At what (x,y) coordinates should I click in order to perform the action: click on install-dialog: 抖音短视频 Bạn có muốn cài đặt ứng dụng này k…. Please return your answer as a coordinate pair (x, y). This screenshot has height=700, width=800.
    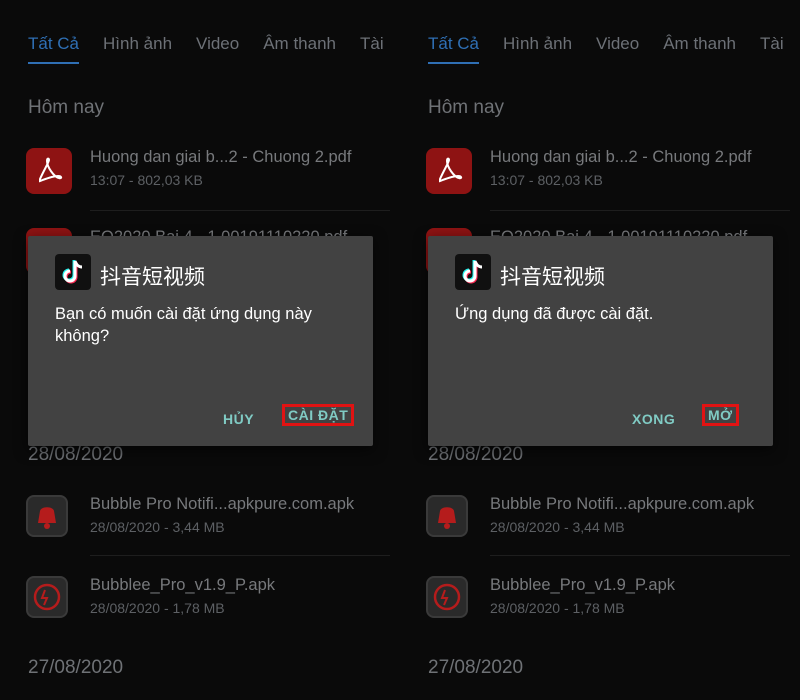
    Looking at the image, I should click on (200, 341).